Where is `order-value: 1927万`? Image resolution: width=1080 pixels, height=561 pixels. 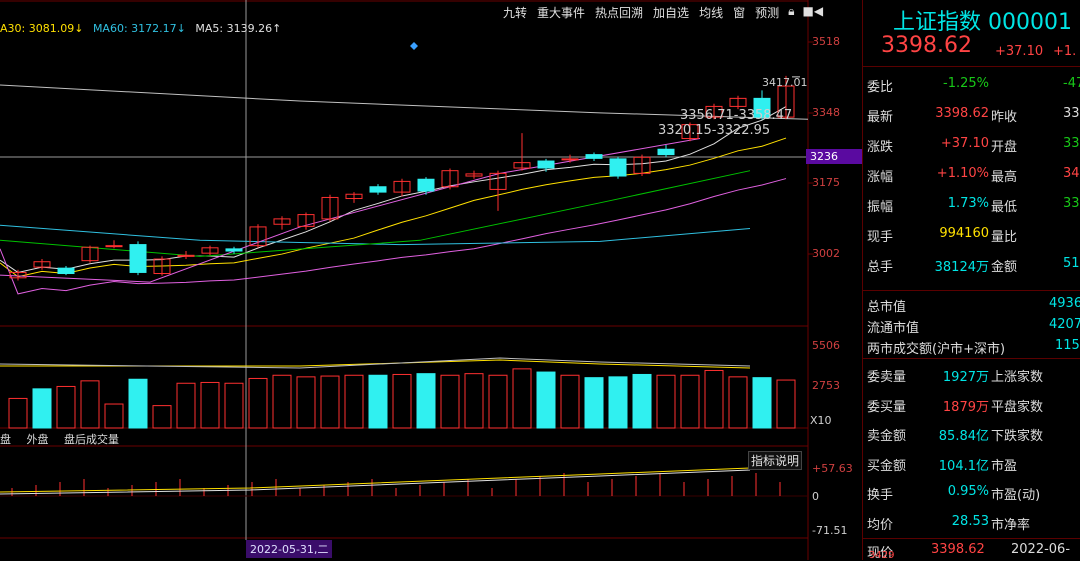 order-value: 1927万 is located at coordinates (965, 377).